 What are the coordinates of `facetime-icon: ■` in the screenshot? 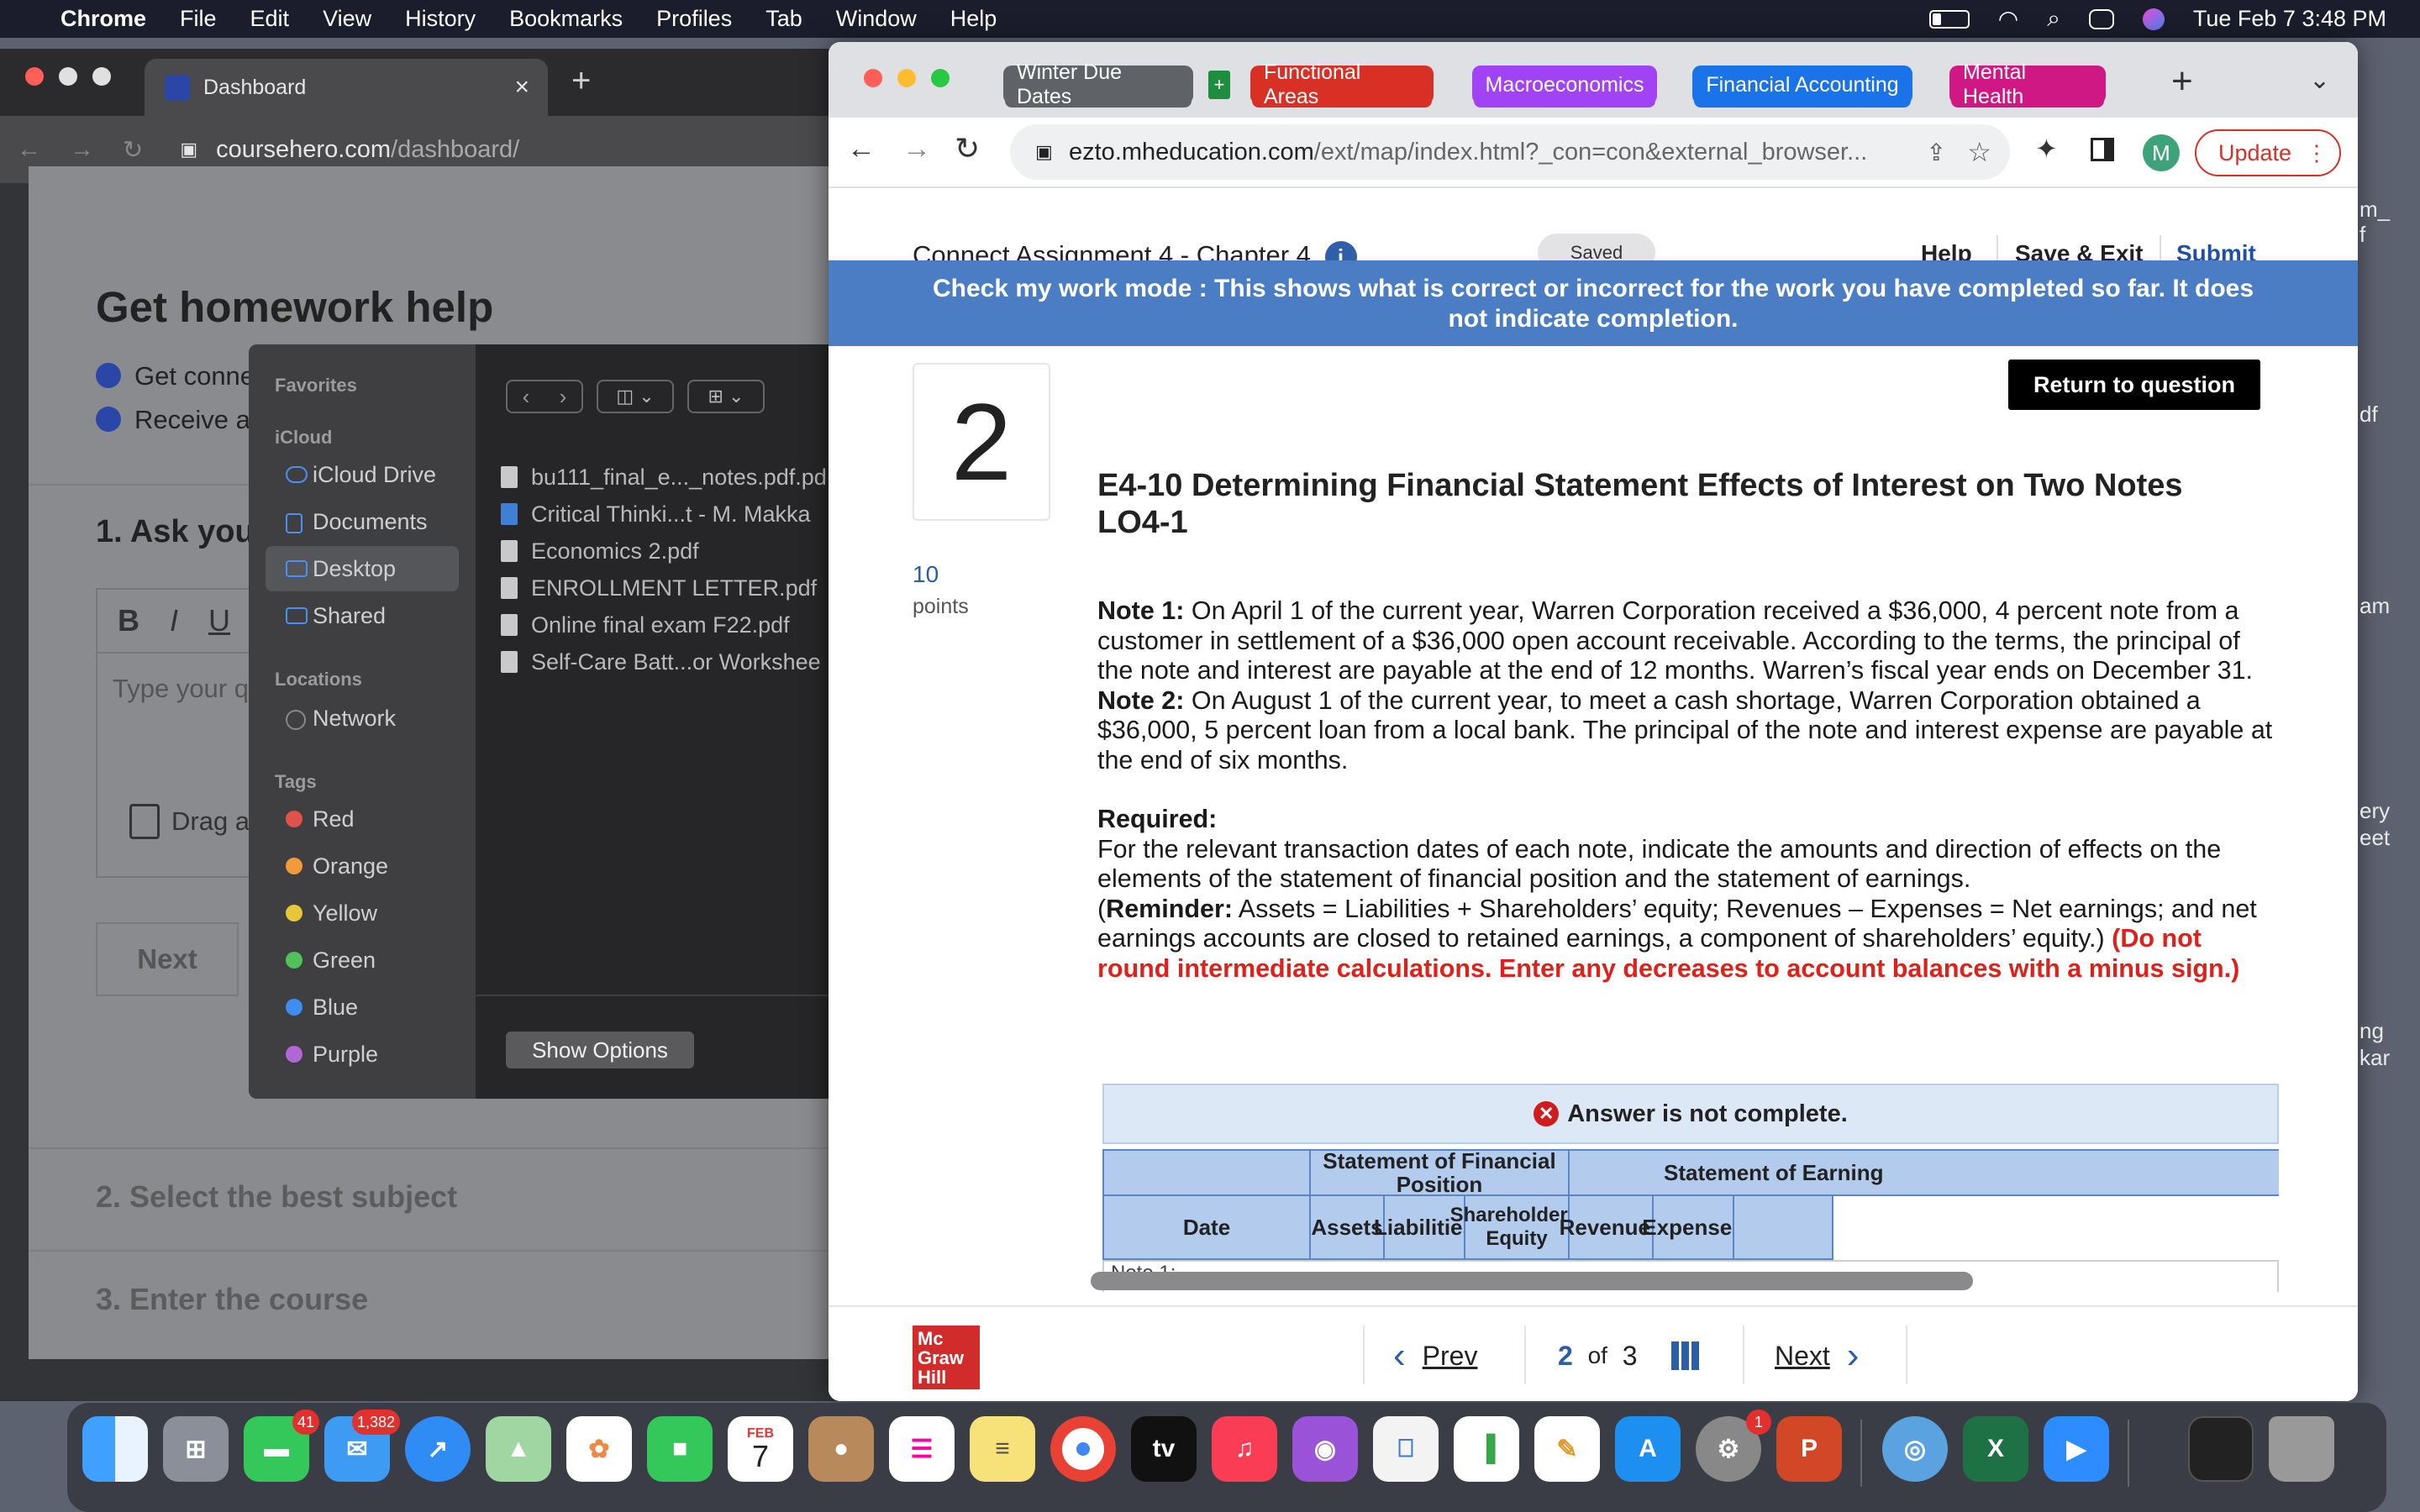 It's located at (680, 1449).